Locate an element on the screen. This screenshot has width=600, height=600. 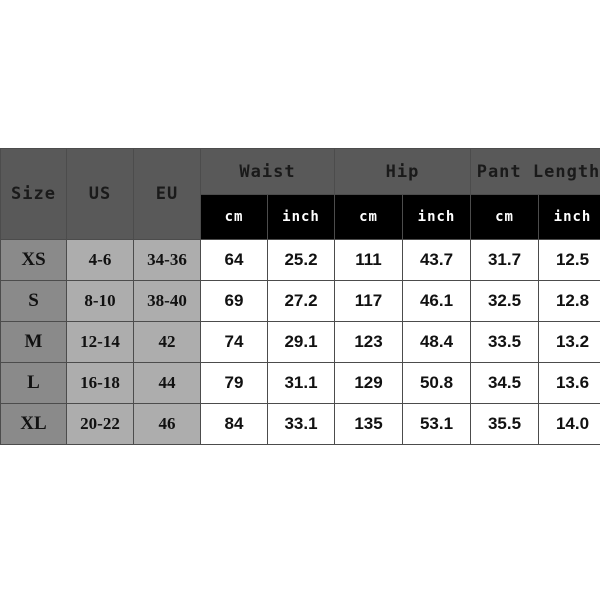
cell-us: 12-14 is located at coordinates (100, 342).